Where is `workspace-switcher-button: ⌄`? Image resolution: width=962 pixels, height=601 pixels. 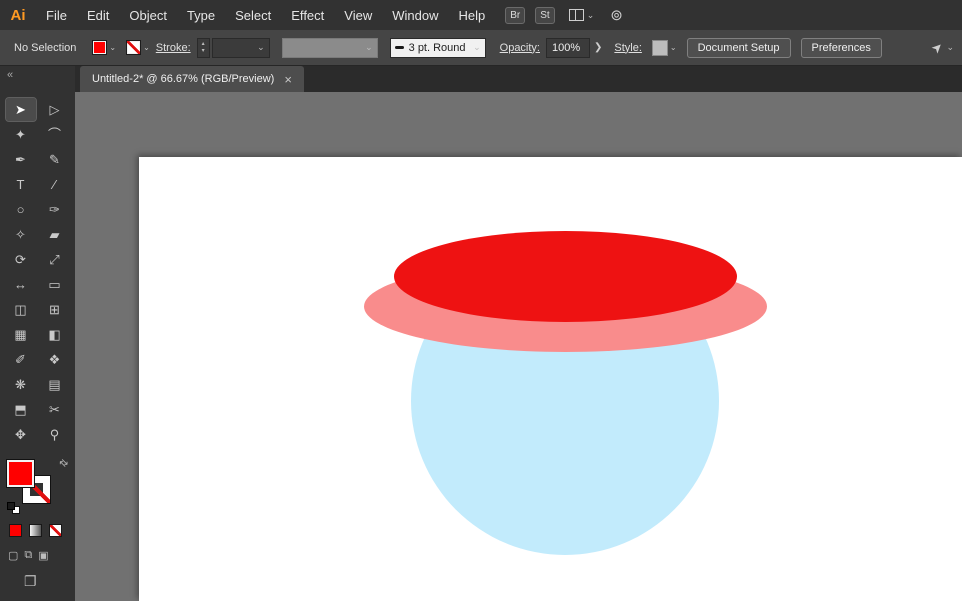 workspace-switcher-button: ⌄ is located at coordinates (581, 15).